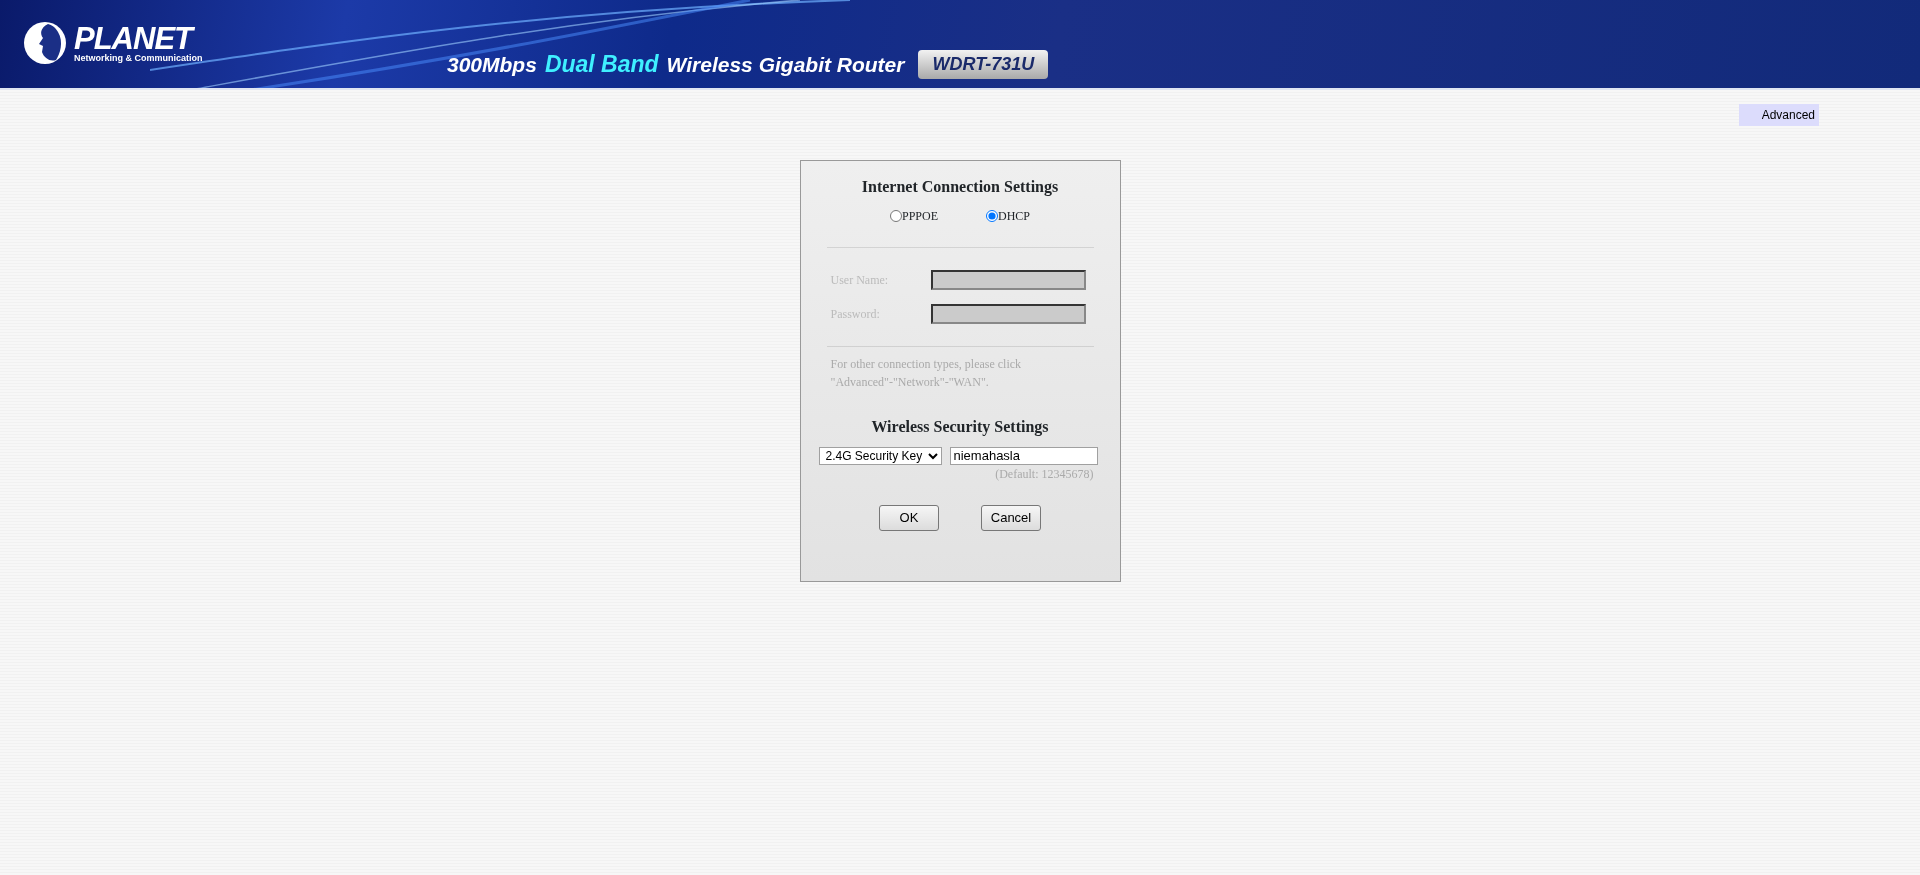 The image size is (1920, 875). Describe the element at coordinates (1044, 474) in the screenshot. I see `default-key-hint: (Default: 12345678)` at that location.